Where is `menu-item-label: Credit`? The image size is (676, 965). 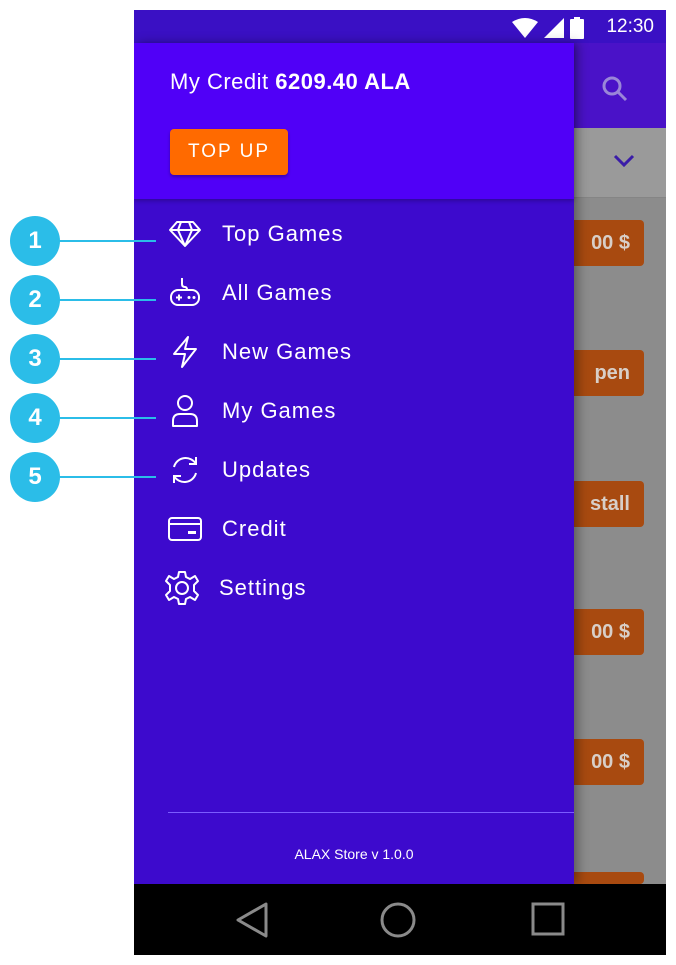 menu-item-label: Credit is located at coordinates (254, 528).